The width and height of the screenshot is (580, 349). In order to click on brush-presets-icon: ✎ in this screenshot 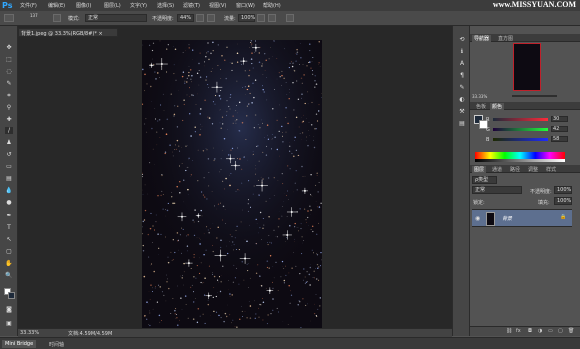, I will do `click(462, 87)`.